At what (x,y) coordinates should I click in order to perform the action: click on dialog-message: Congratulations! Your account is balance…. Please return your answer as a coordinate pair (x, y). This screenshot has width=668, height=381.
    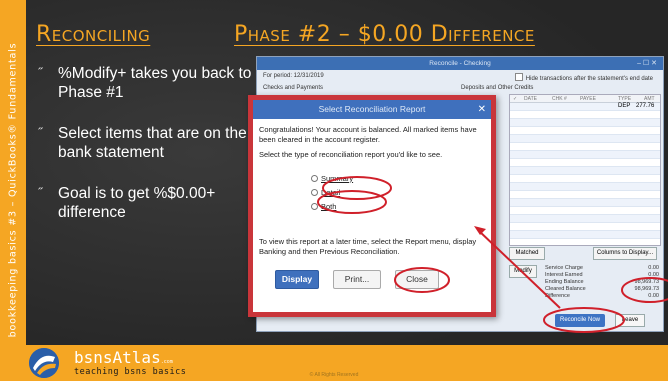
    Looking at the image, I should click on (368, 134).